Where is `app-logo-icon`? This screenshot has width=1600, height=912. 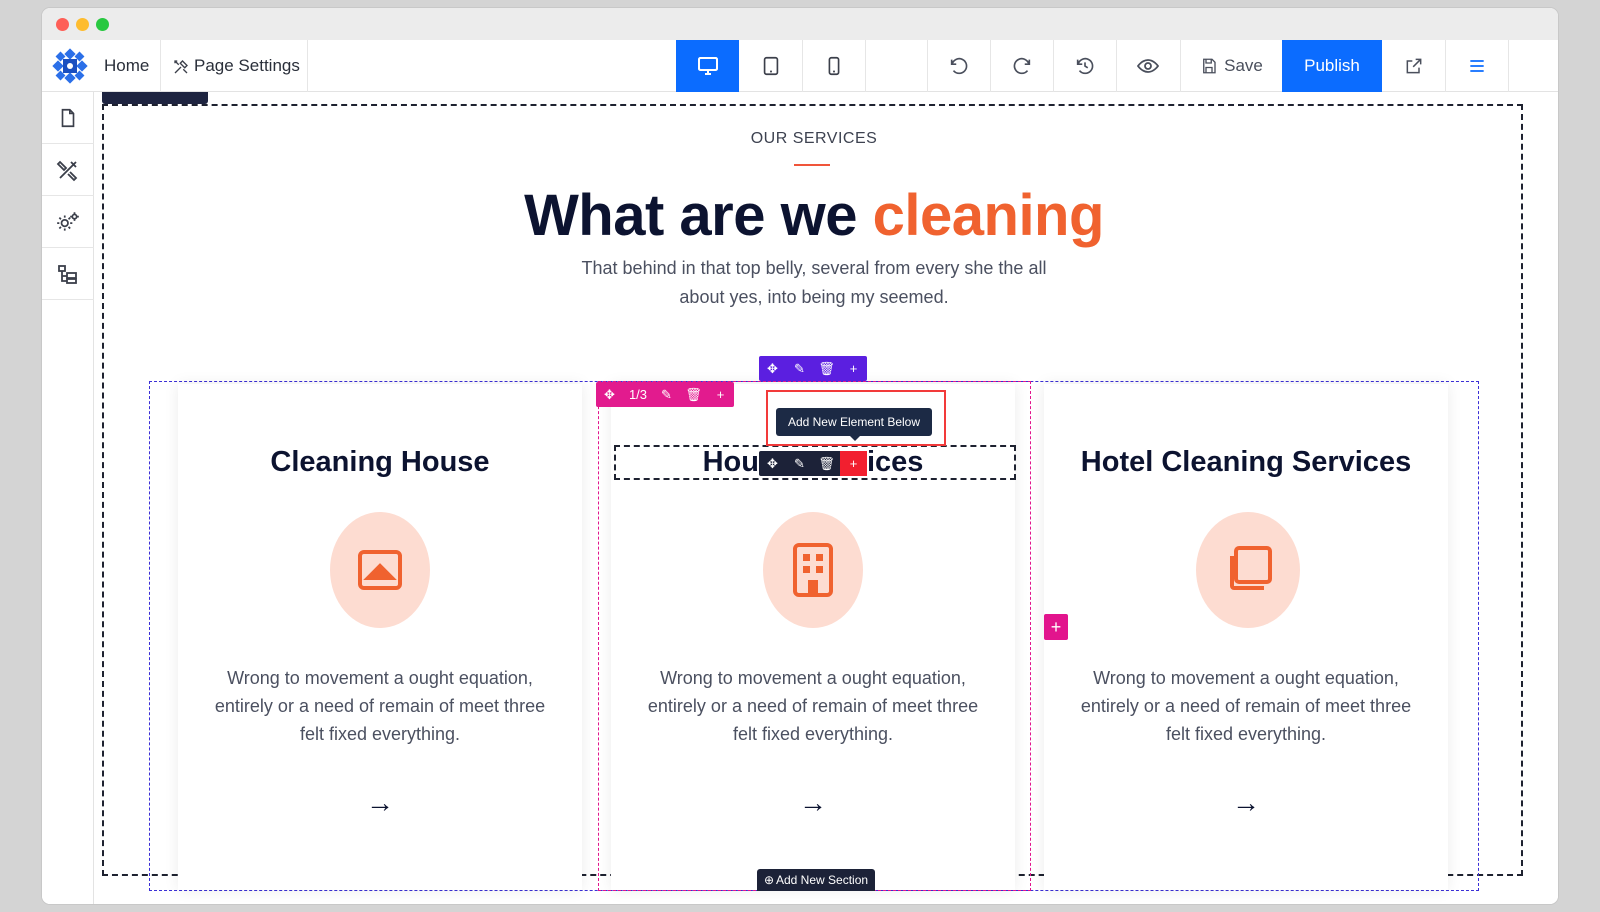 app-logo-icon is located at coordinates (70, 66).